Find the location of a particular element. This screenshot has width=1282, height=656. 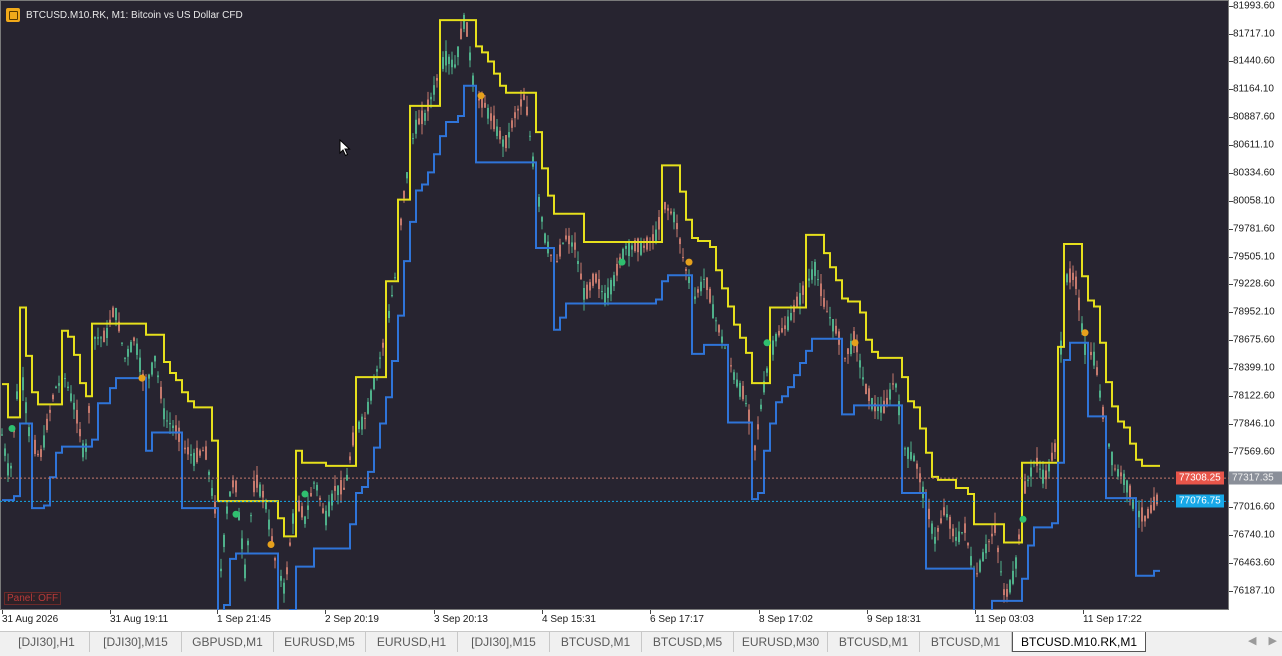

chart-tab: EURUSD,H1 is located at coordinates (412, 642).